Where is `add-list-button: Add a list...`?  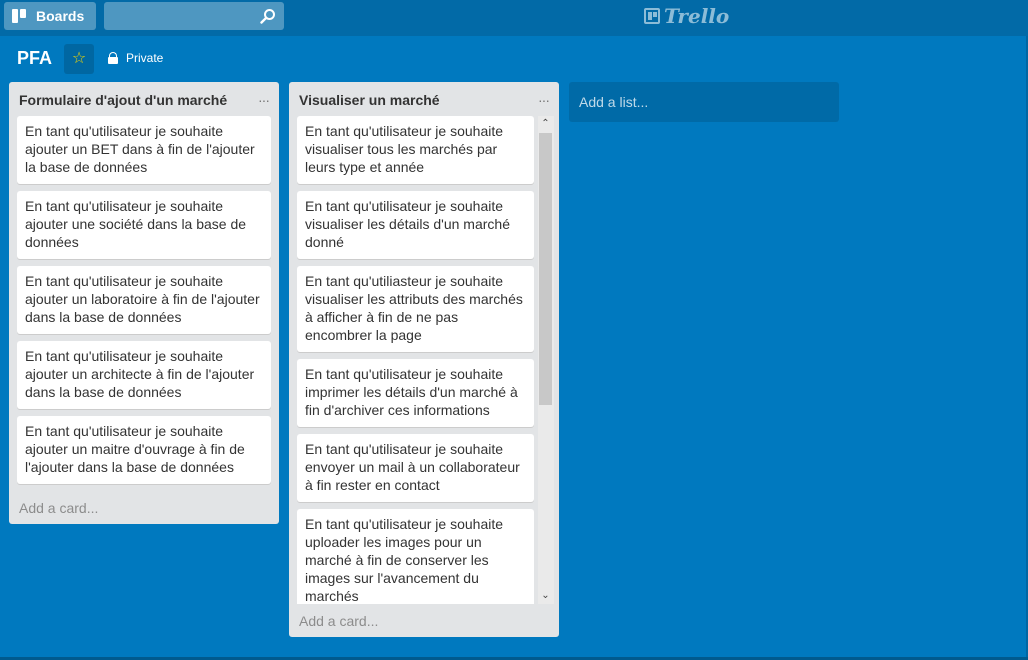
add-list-button: Add a list... is located at coordinates (704, 102).